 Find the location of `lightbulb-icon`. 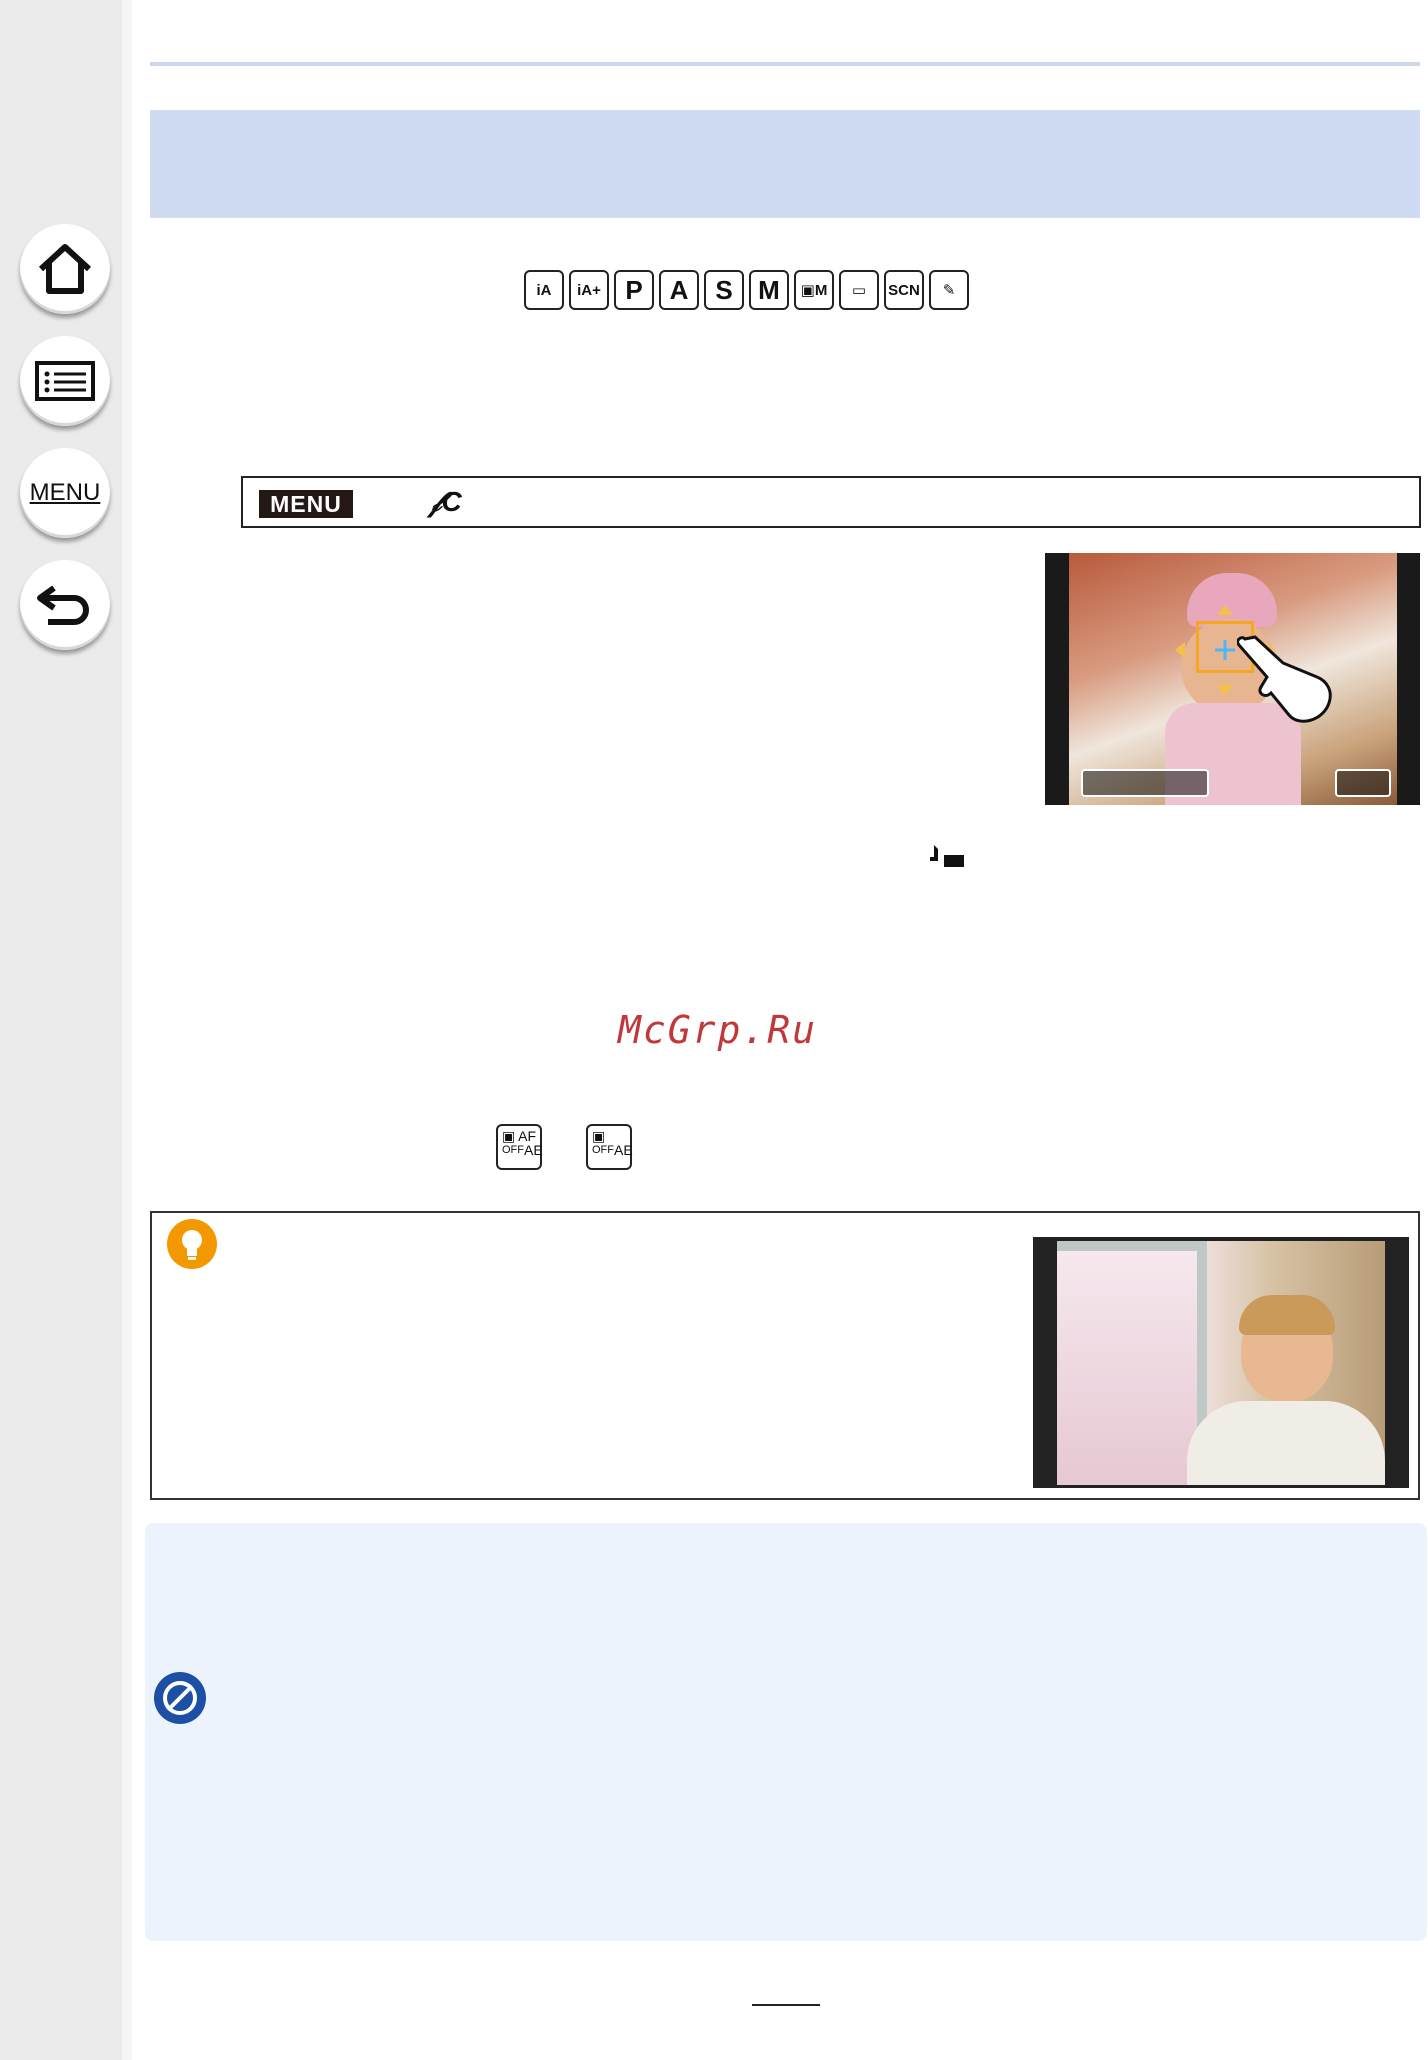

lightbulb-icon is located at coordinates (192, 1245).